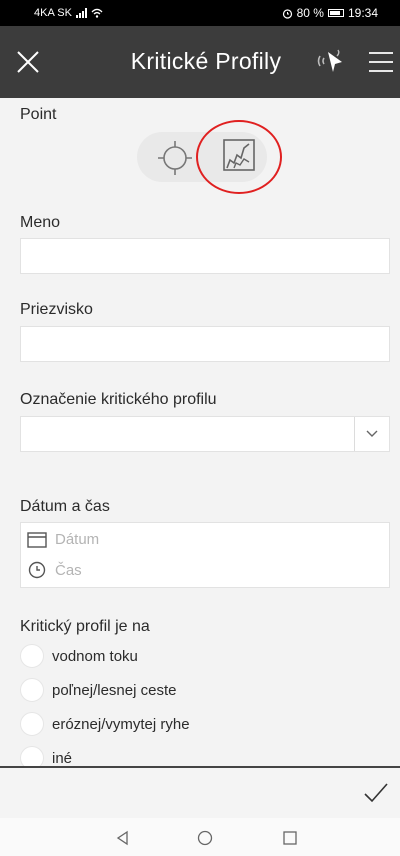  Describe the element at coordinates (287, 13) in the screenshot. I see `alarm-icon` at that location.